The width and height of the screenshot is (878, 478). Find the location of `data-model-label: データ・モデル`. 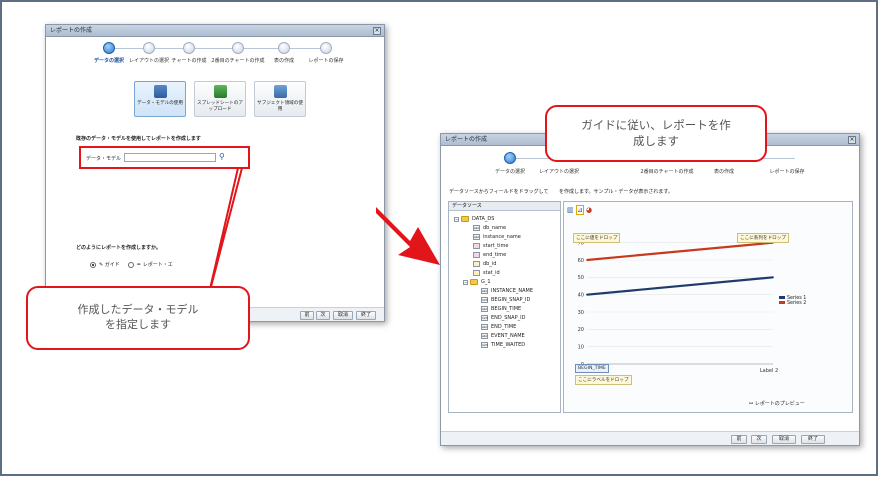

data-model-label: データ・モデル is located at coordinates (104, 159).